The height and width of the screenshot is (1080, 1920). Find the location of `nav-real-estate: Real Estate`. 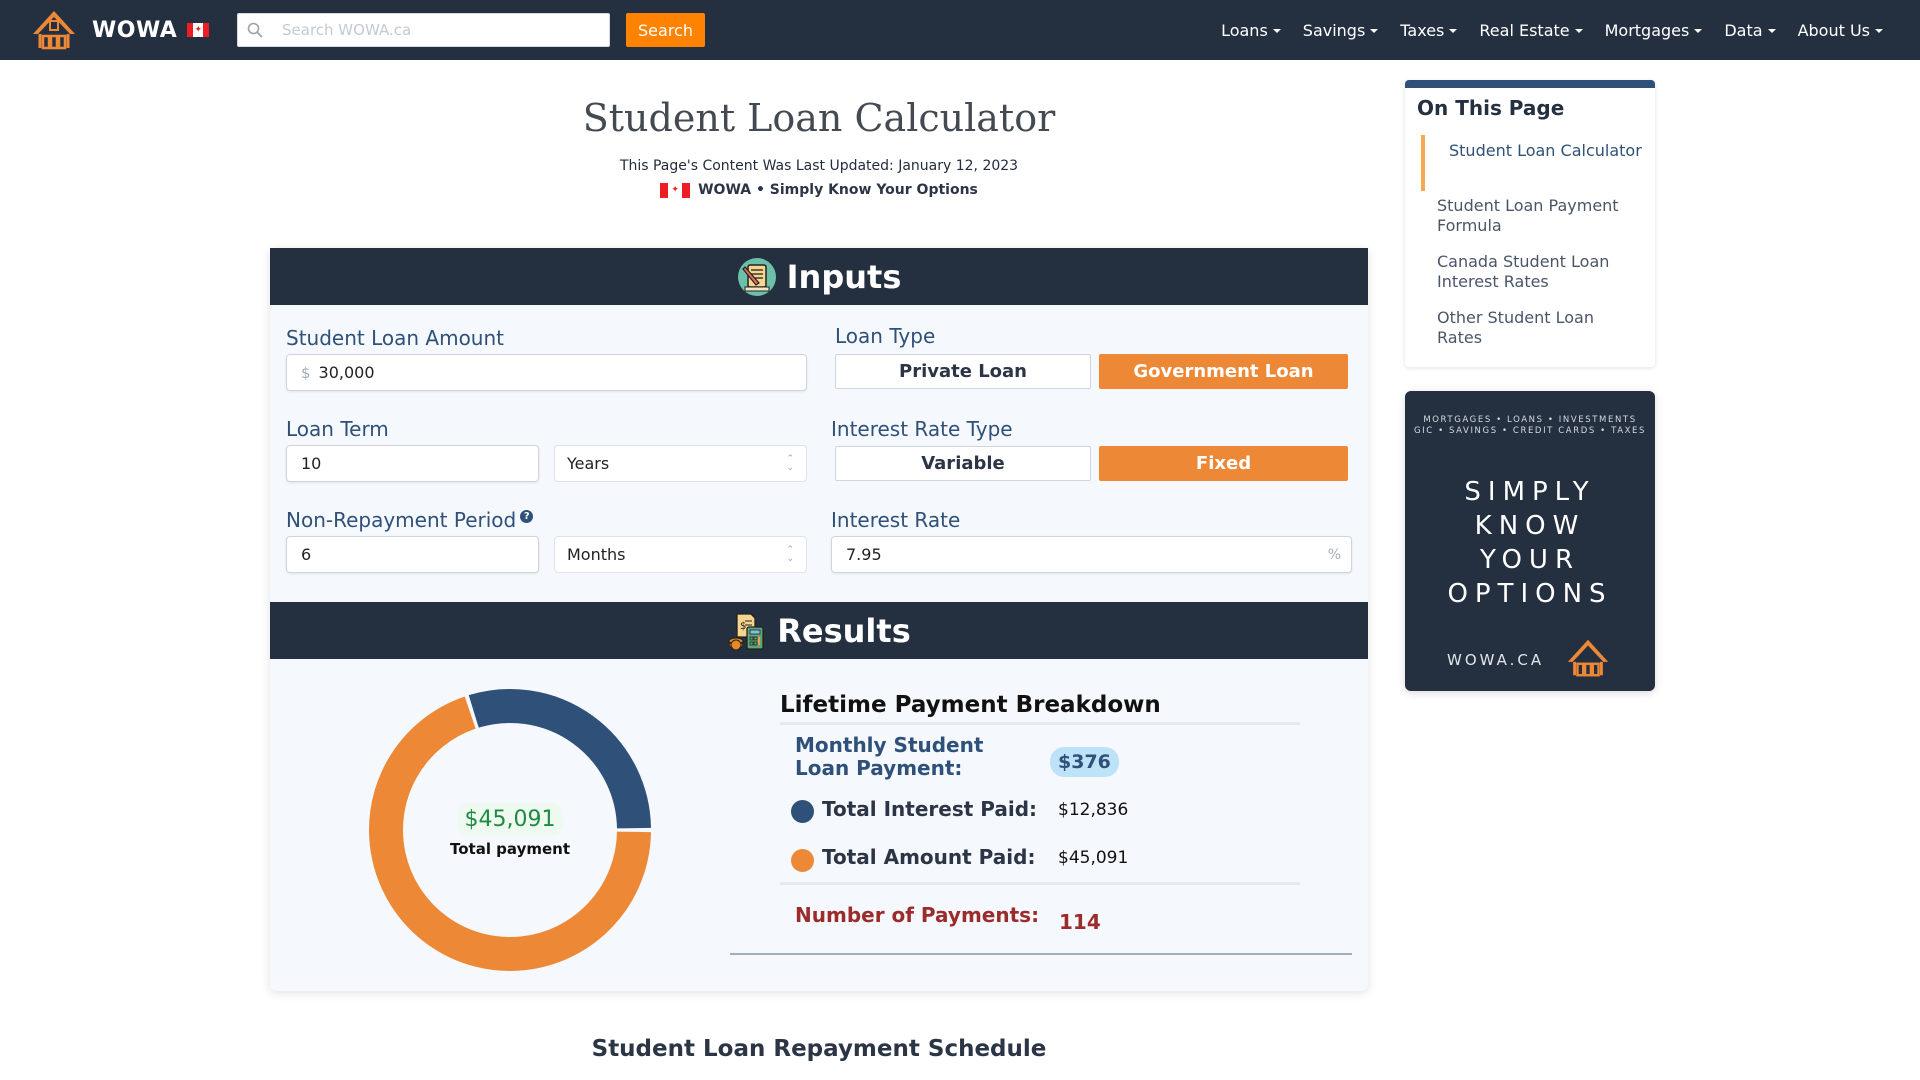

nav-real-estate: Real Estate is located at coordinates (1531, 30).